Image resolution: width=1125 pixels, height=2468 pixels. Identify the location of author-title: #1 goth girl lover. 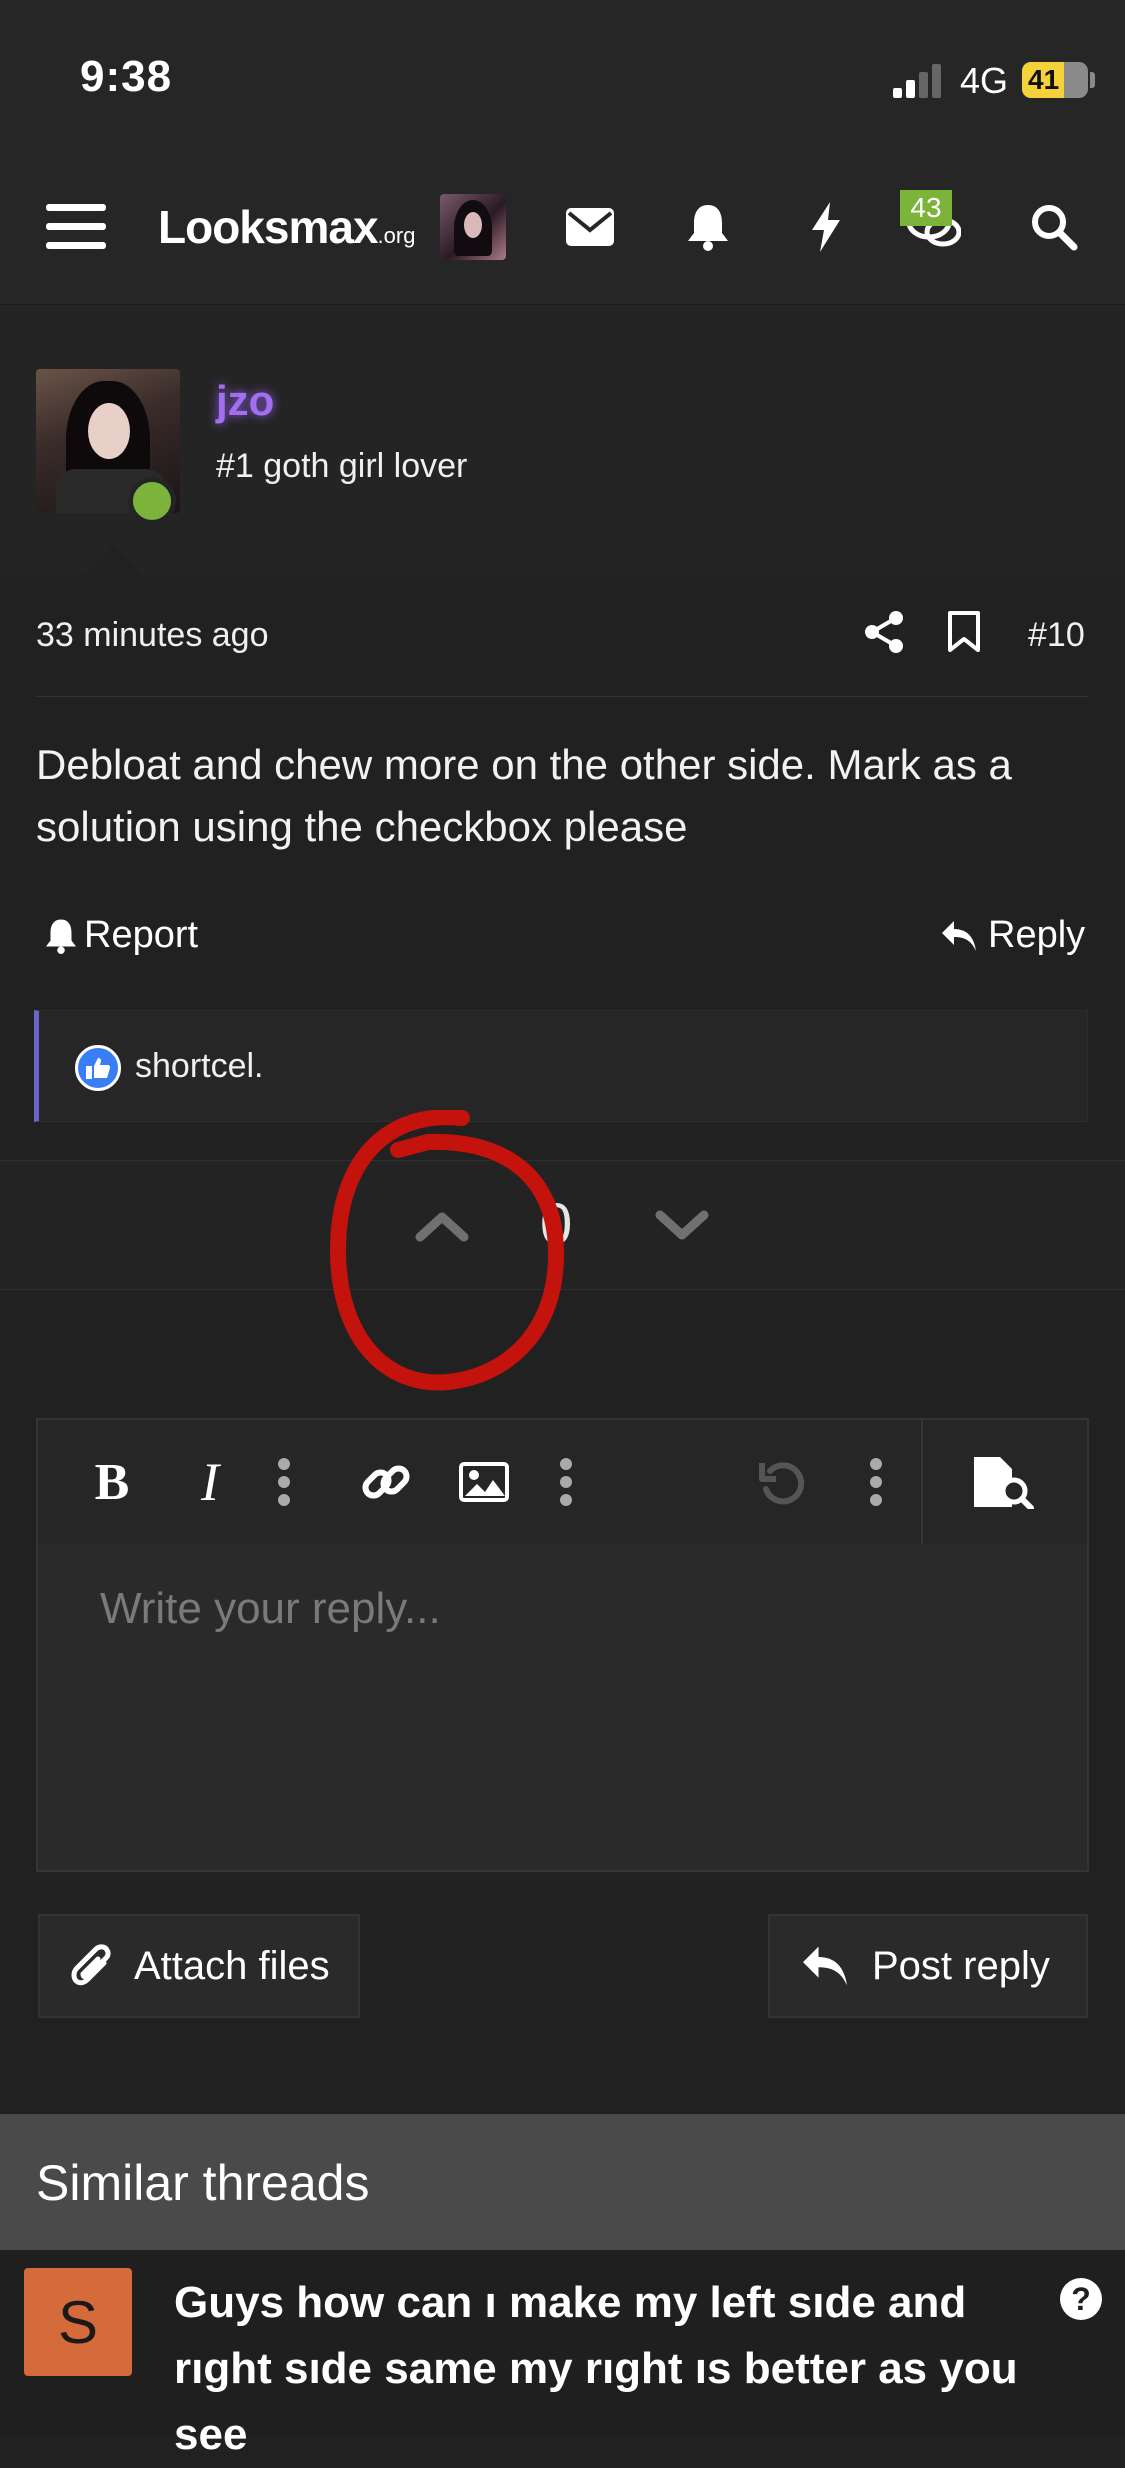
(342, 466).